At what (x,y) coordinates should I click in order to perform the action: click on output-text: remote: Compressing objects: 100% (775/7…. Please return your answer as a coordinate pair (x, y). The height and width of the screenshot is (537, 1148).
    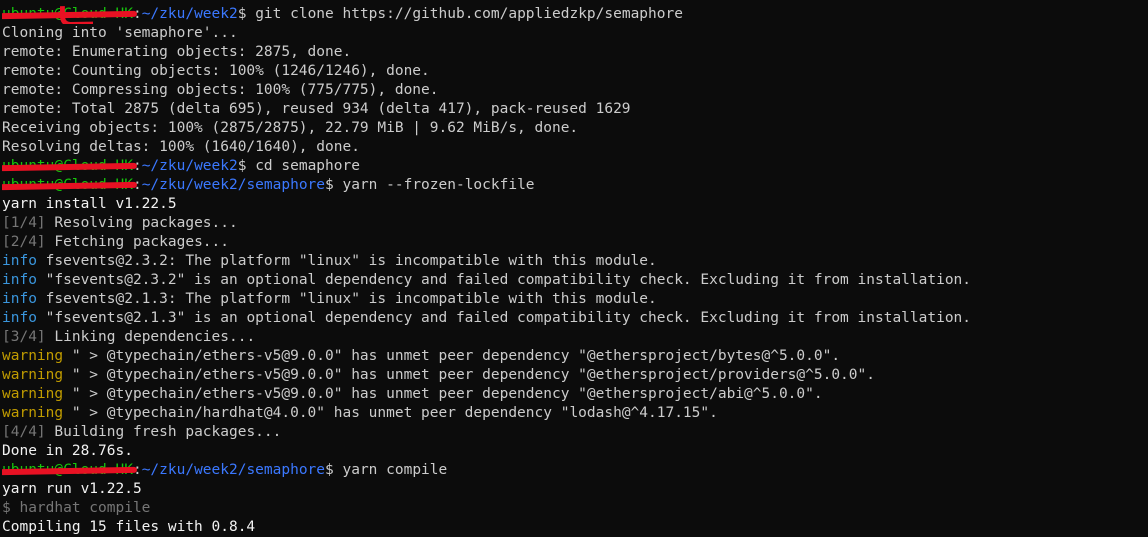
    Looking at the image, I should click on (220, 90).